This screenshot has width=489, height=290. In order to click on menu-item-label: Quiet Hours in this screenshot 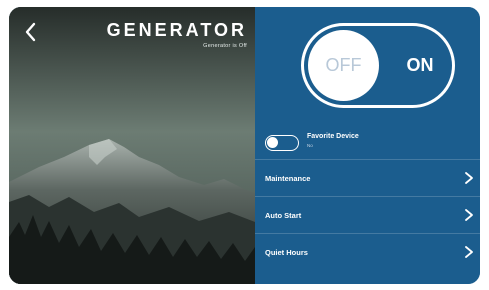, I will do `click(286, 252)`.